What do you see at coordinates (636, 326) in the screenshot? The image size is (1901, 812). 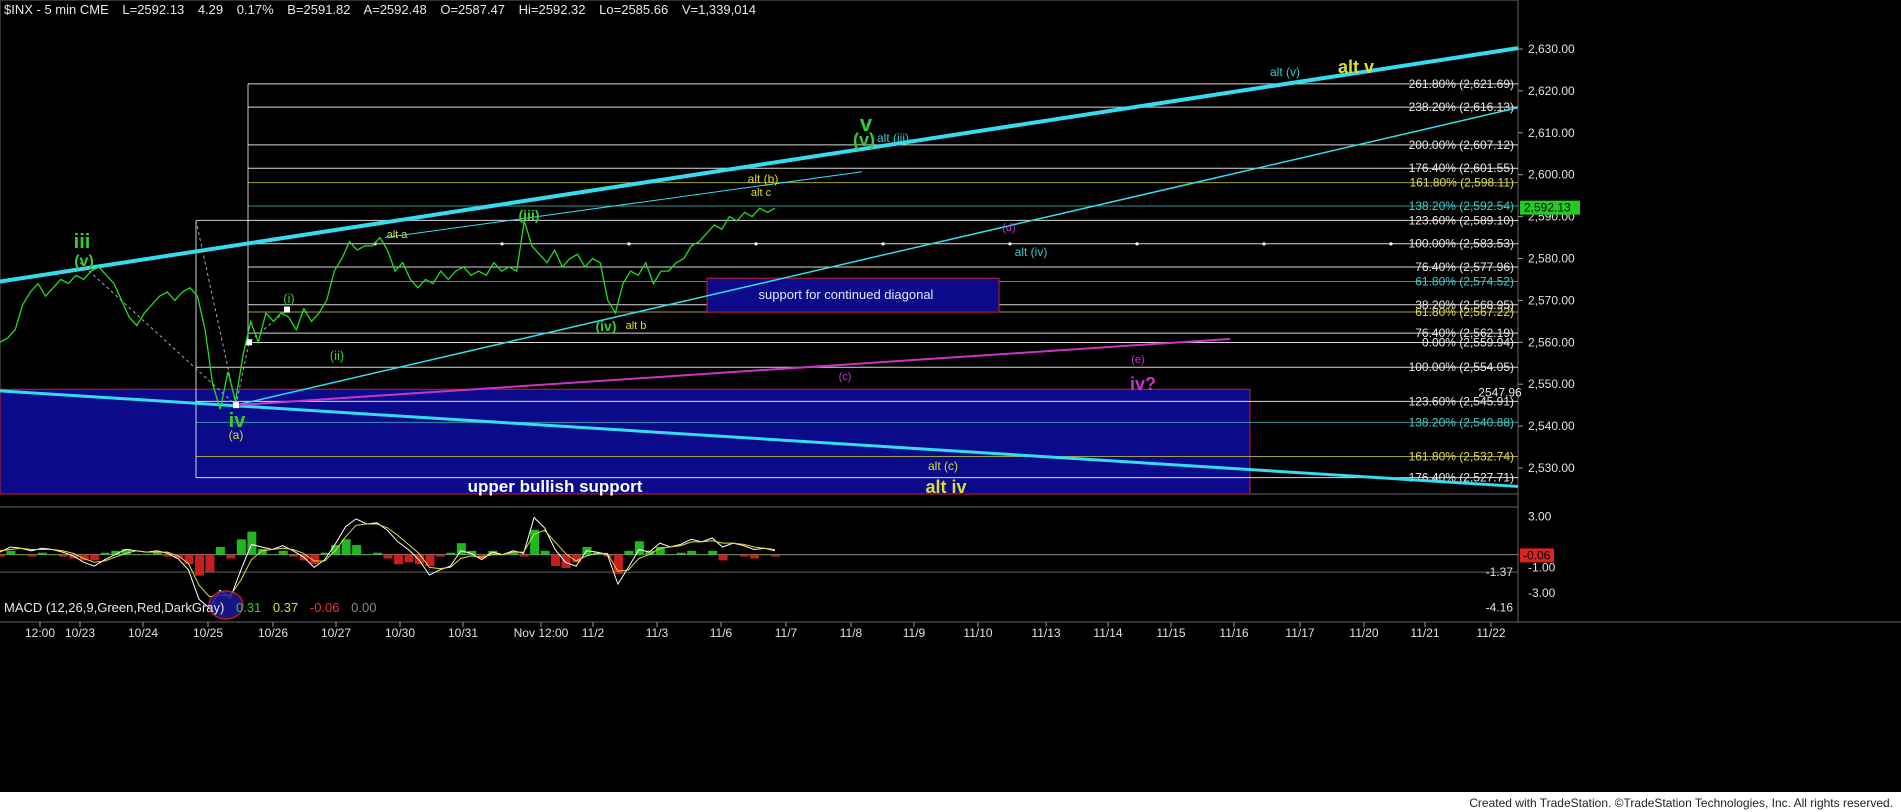 I see `wave-label-alt-b: alt b` at bounding box center [636, 326].